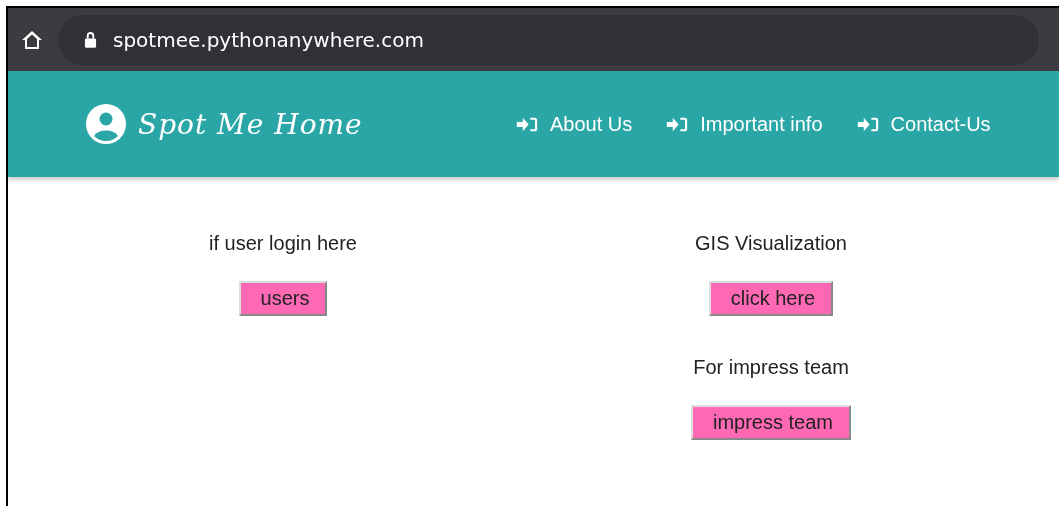 This screenshot has height=506, width=1059. What do you see at coordinates (771, 422) in the screenshot?
I see `action-button: impress team` at bounding box center [771, 422].